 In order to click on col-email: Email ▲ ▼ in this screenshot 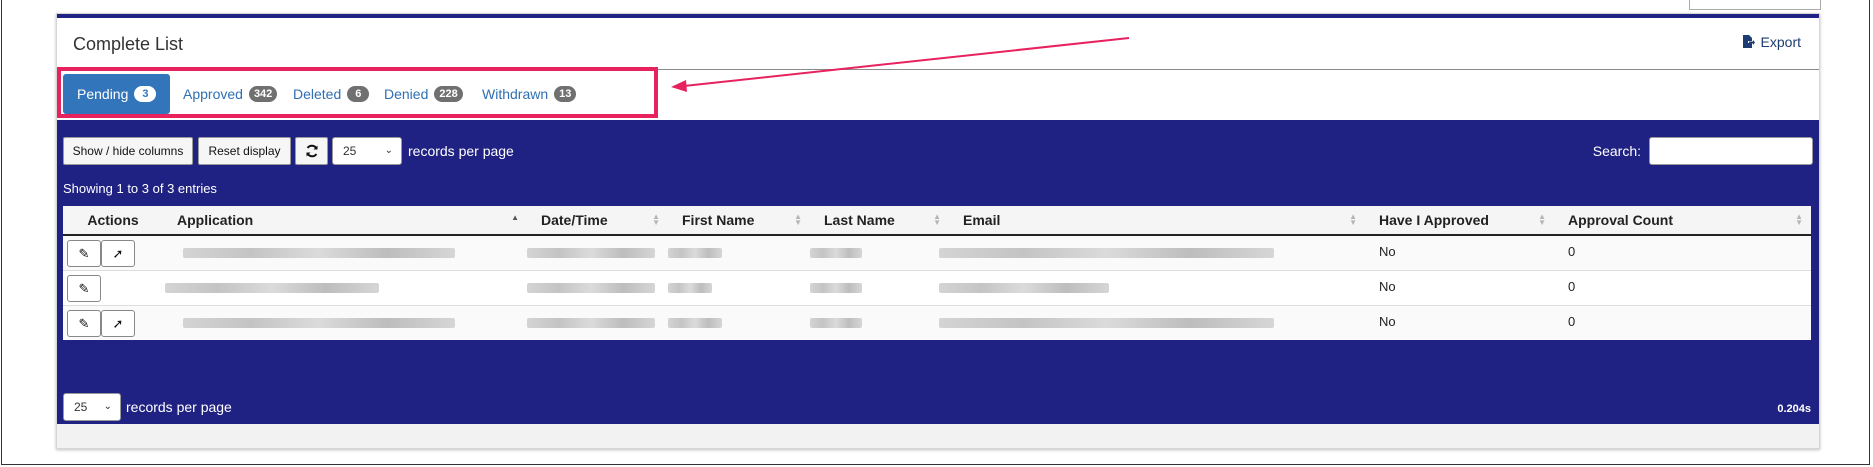, I will do `click(1157, 221)`.